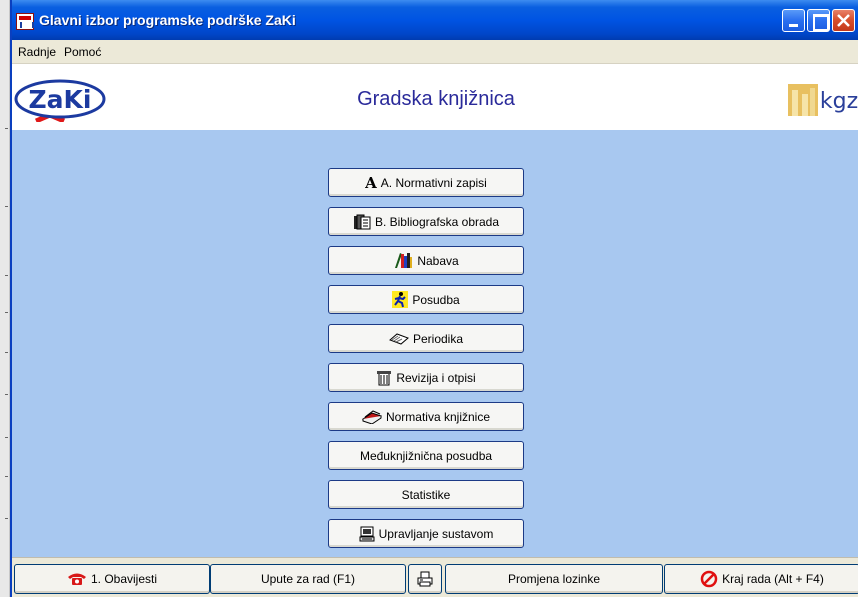 This screenshot has height=597, width=858. What do you see at coordinates (435, 20) in the screenshot?
I see `title-bar: Glavni izbor programske podrške ZaKi` at bounding box center [435, 20].